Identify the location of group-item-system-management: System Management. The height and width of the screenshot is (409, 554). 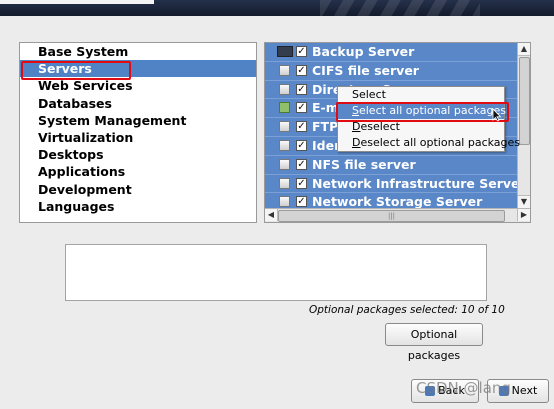
(138, 120).